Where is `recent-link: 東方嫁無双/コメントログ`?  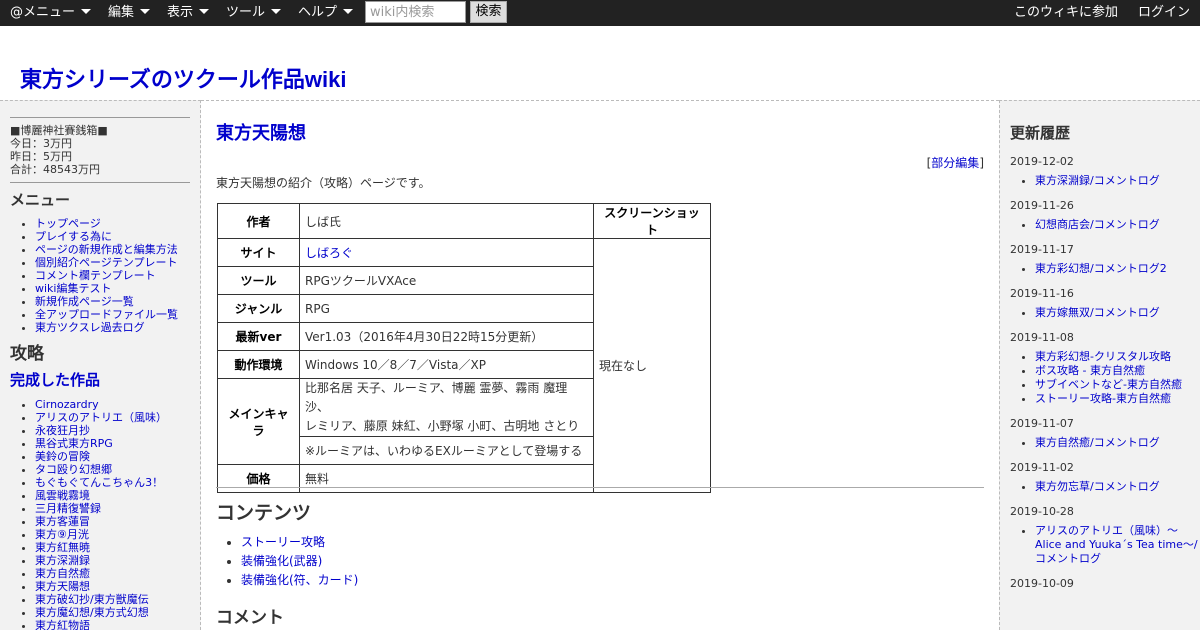
recent-link: 東方嫁無双/コメントログ is located at coordinates (1097, 312).